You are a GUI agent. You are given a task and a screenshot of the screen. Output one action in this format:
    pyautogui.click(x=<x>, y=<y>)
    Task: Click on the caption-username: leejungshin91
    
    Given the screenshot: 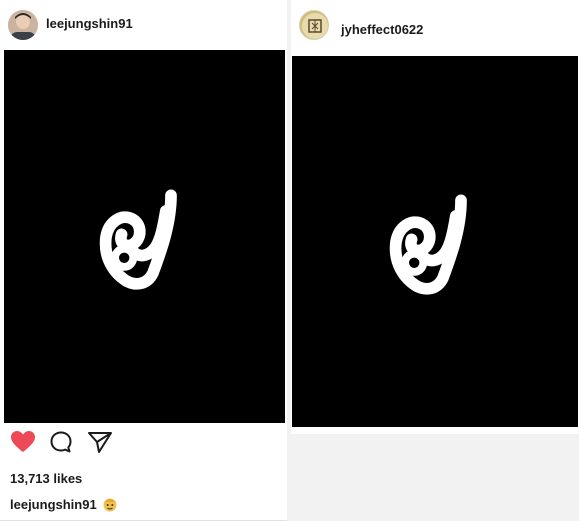 What is the action you would take?
    pyautogui.click(x=53, y=504)
    